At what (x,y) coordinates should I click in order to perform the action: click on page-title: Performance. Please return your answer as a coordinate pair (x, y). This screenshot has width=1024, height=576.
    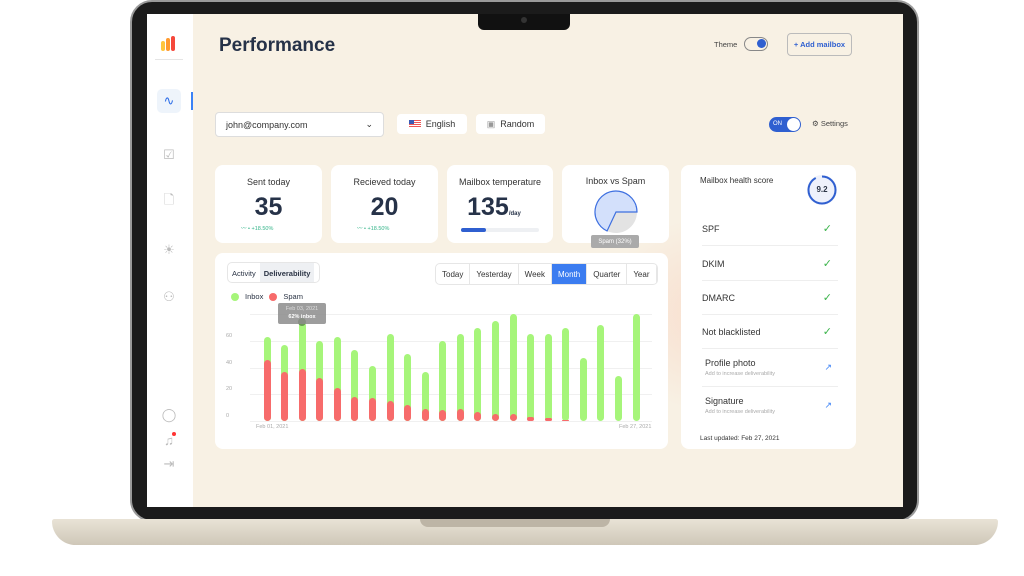
    Looking at the image, I should click on (277, 45).